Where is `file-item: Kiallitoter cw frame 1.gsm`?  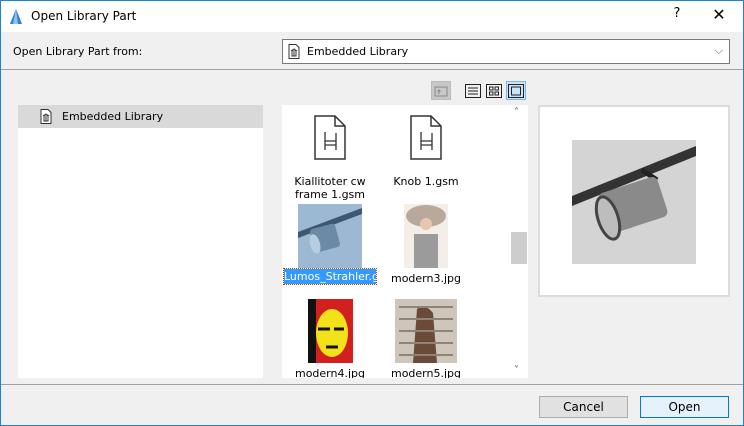
file-item: Kiallitoter cw frame 1.gsm is located at coordinates (330, 158).